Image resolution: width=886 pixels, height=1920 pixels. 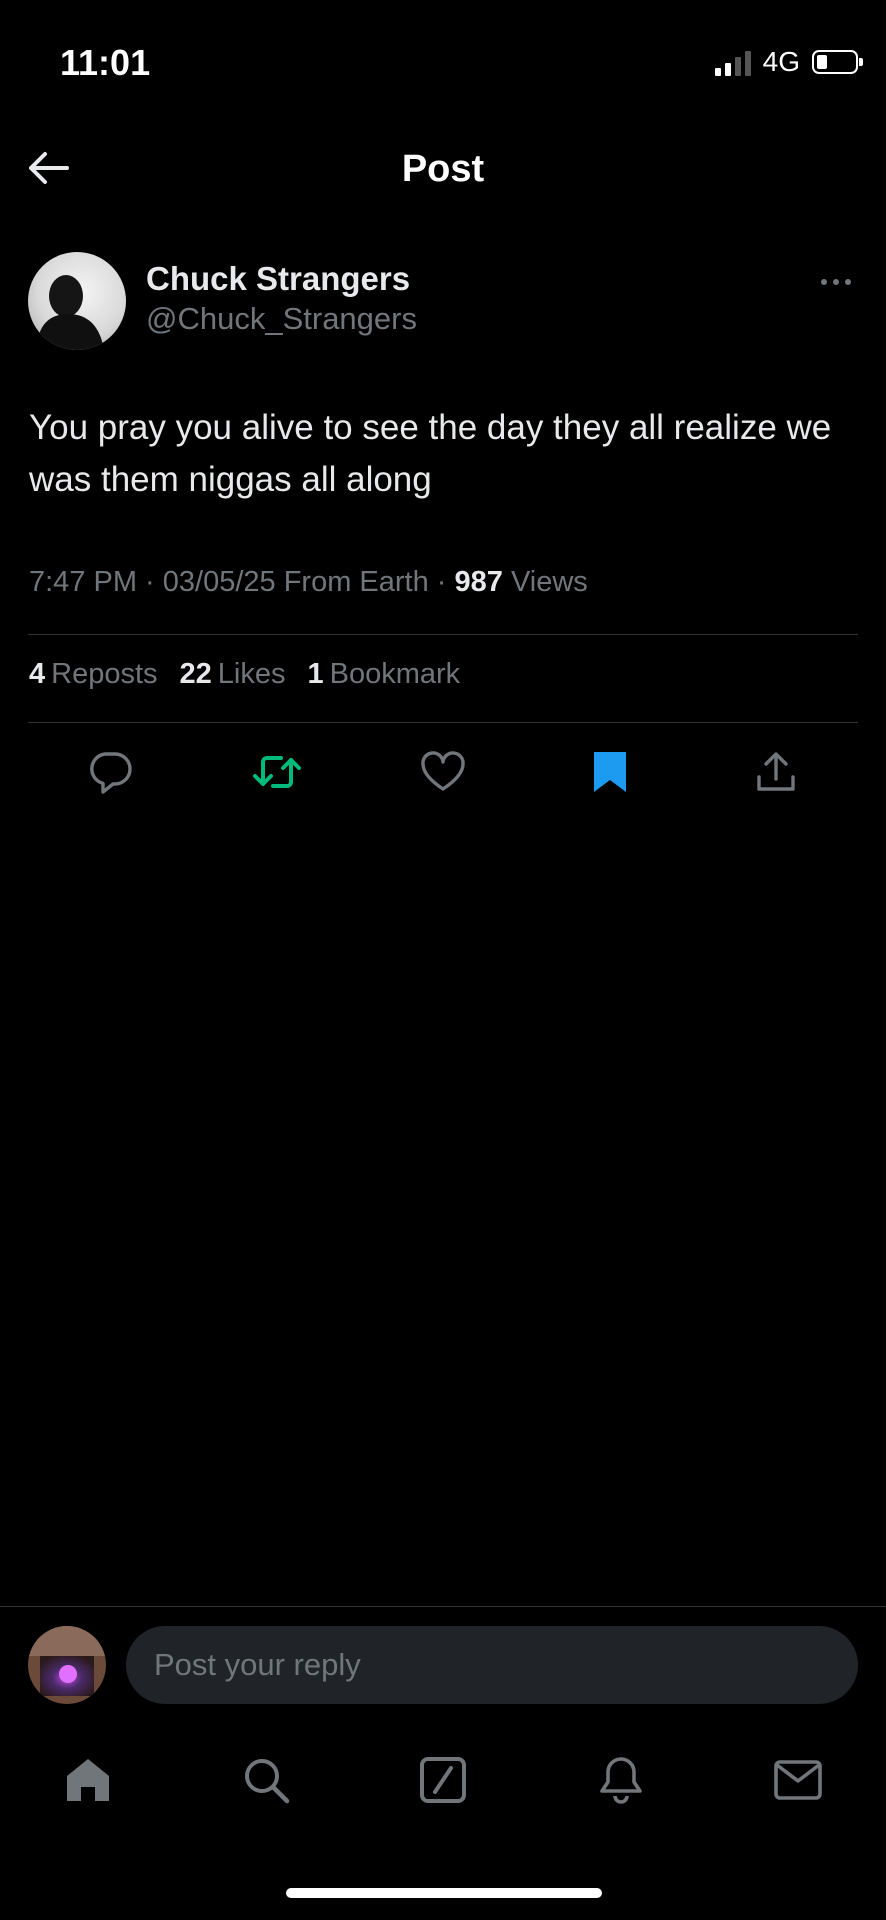 I want to click on bottom-navigation, so click(x=443, y=1780).